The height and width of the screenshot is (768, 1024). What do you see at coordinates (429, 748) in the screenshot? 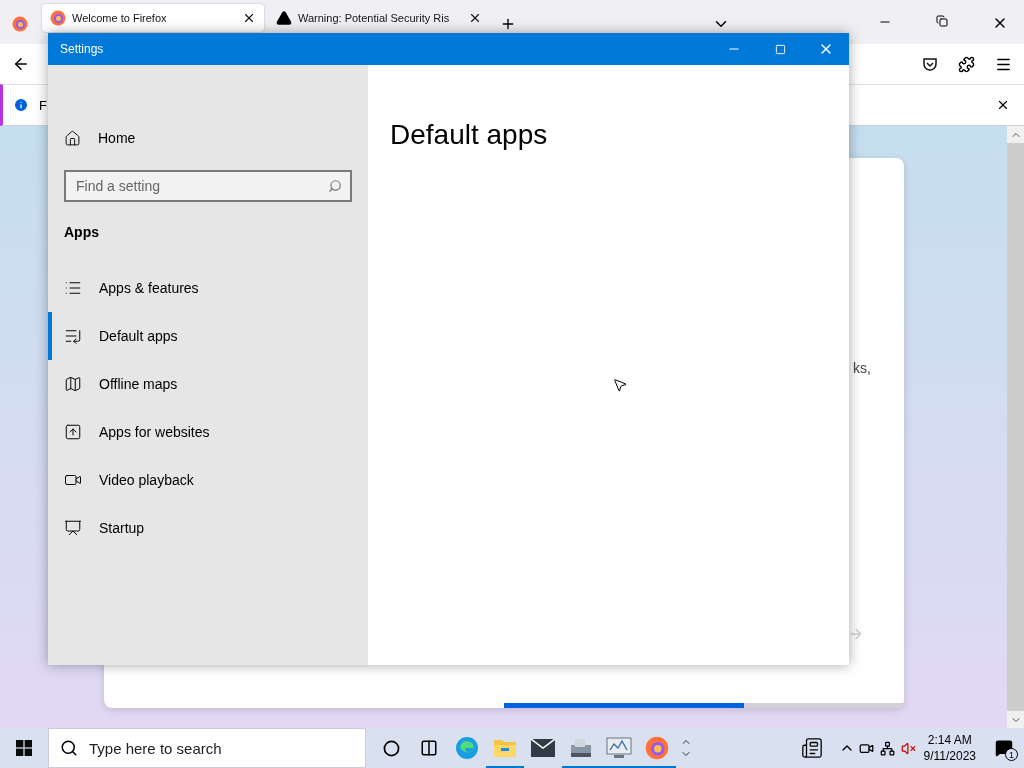
I see `task-view-icon` at bounding box center [429, 748].